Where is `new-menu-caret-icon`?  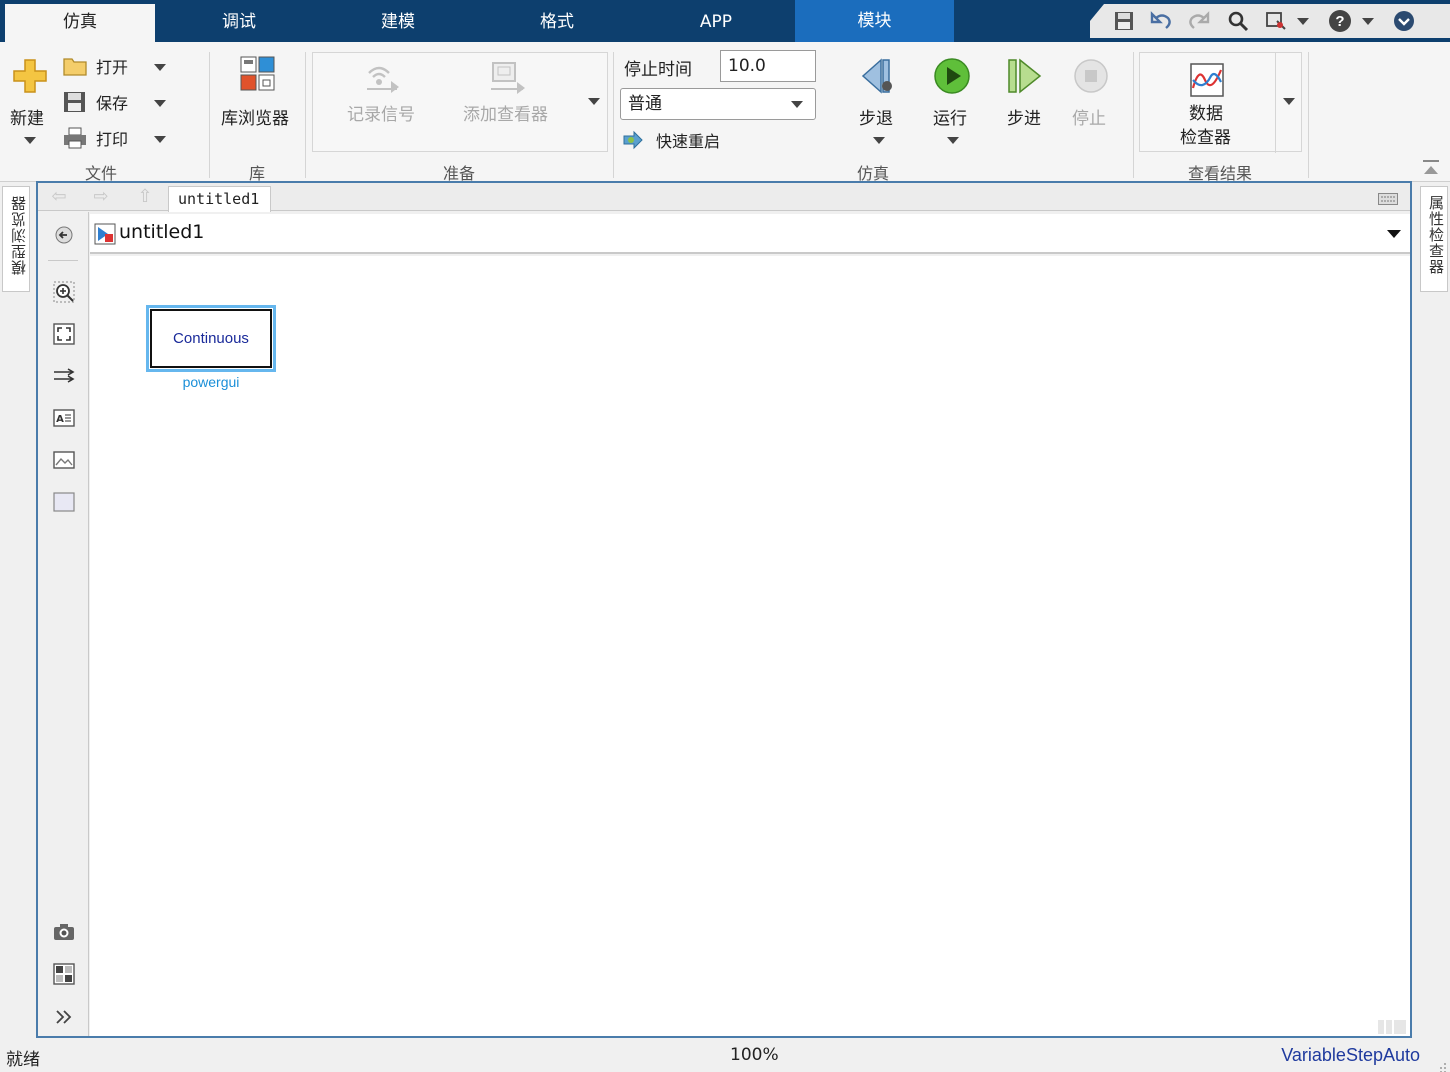 new-menu-caret-icon is located at coordinates (30, 140).